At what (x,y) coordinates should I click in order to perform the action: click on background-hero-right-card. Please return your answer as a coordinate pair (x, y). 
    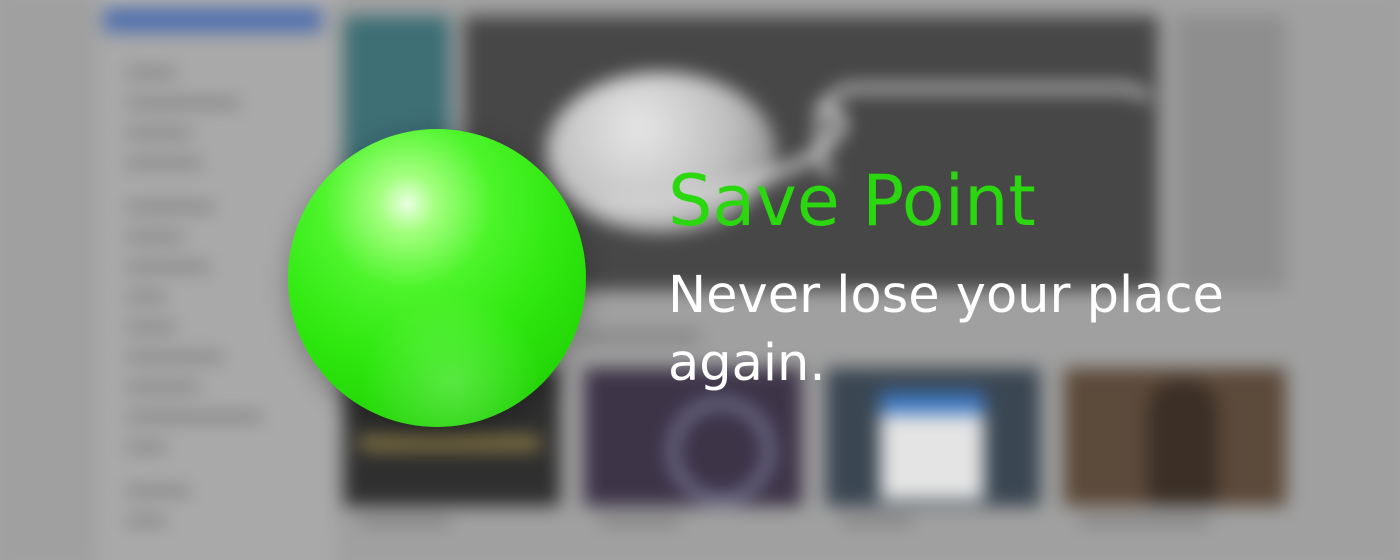
    Looking at the image, I should click on (1231, 153).